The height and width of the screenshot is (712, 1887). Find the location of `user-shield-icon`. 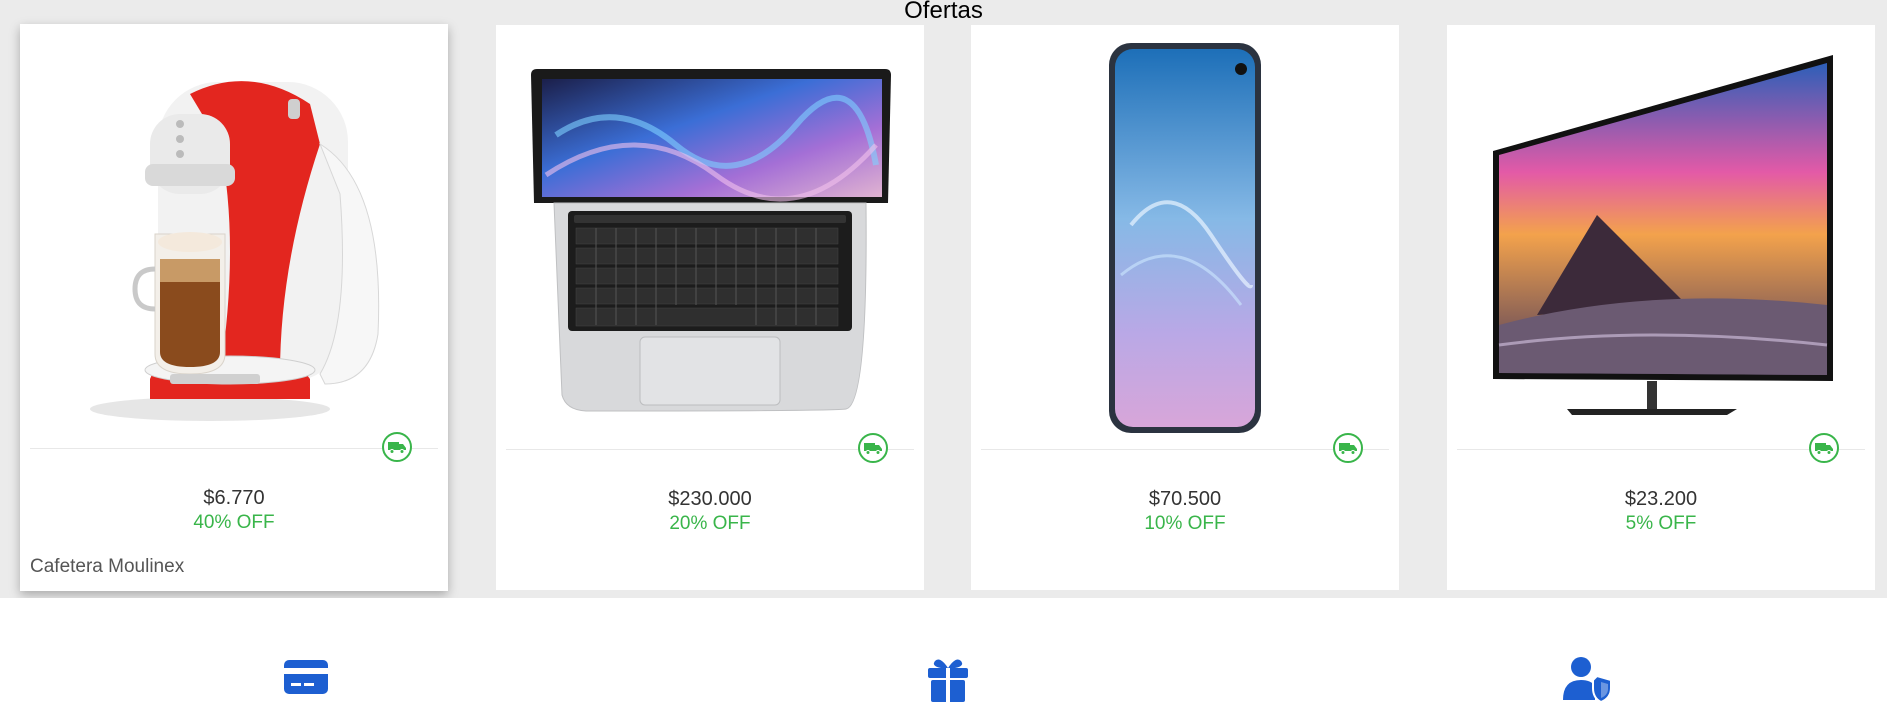

user-shield-icon is located at coordinates (1589, 681).